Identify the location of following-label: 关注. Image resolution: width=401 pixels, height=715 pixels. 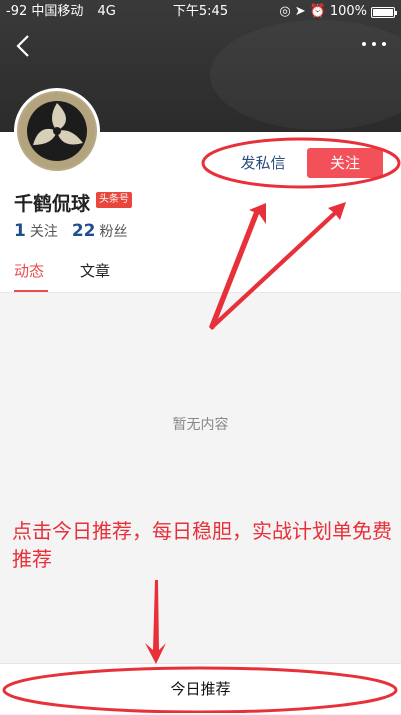
(43, 232).